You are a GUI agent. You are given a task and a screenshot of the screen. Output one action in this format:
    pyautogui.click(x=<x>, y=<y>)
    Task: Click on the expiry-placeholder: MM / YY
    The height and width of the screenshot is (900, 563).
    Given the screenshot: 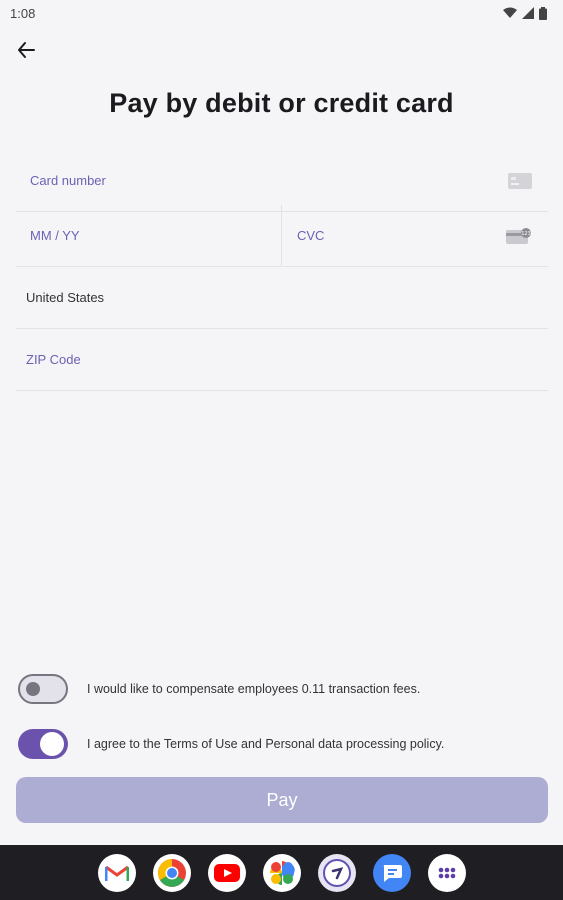 What is the action you would take?
    pyautogui.click(x=55, y=235)
    